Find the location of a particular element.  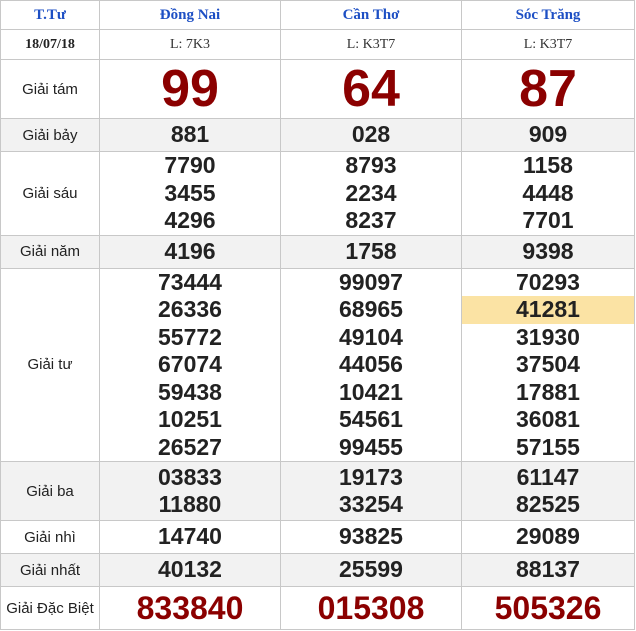

prize-label-g8: Giải tám is located at coordinates (50, 89).